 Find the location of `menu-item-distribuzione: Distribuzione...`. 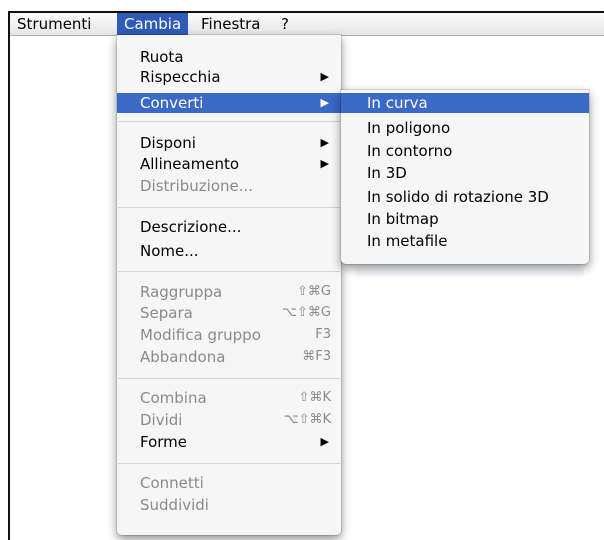

menu-item-distribuzione: Distribuzione... is located at coordinates (229, 186).